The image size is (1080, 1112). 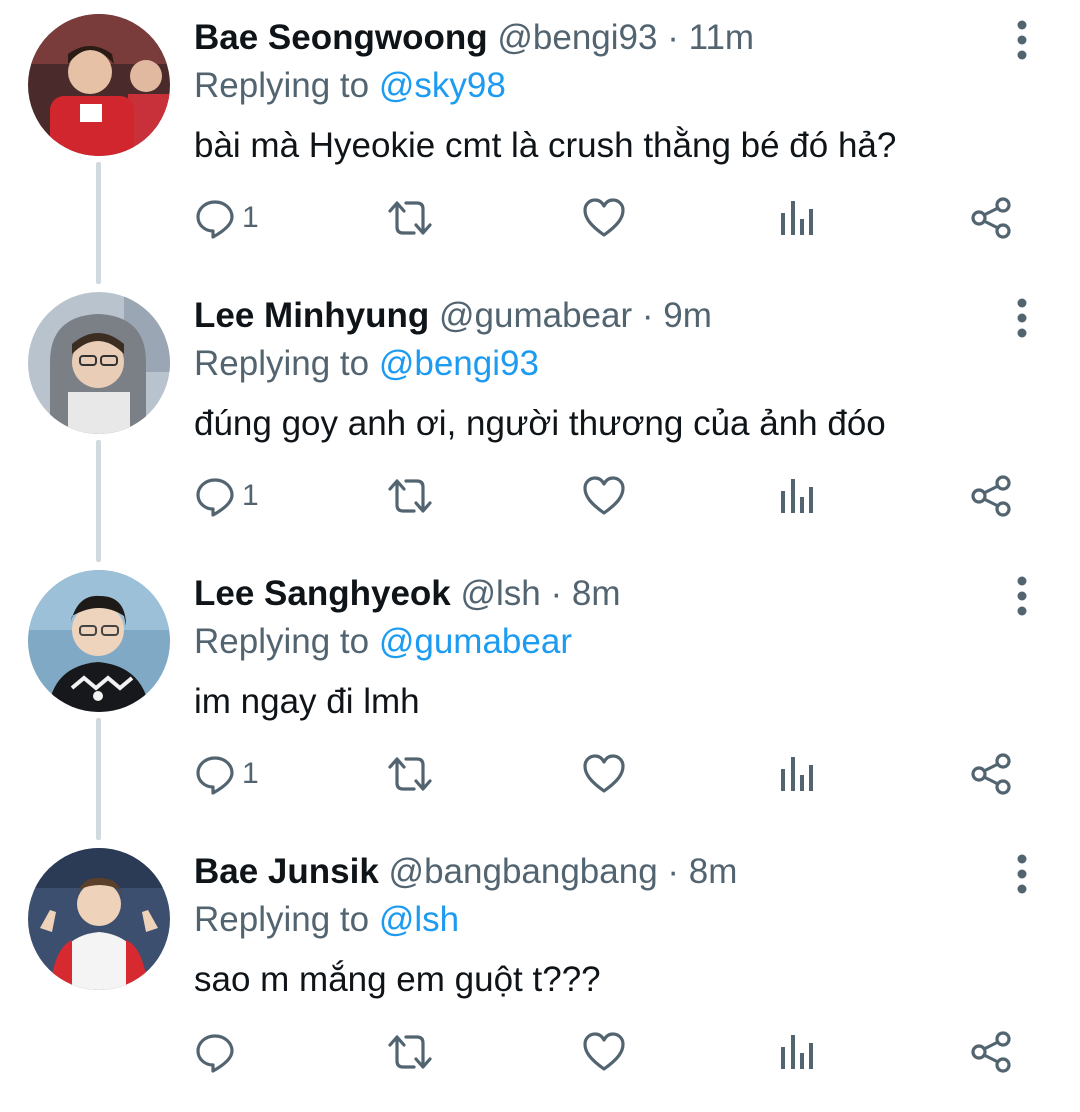 What do you see at coordinates (722, 37) in the screenshot?
I see `timestamp: 11m` at bounding box center [722, 37].